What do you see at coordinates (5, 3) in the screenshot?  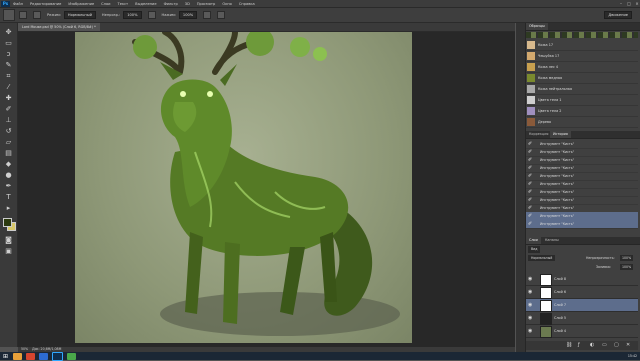 I see `photoshop-logo: Ps` at bounding box center [5, 3].